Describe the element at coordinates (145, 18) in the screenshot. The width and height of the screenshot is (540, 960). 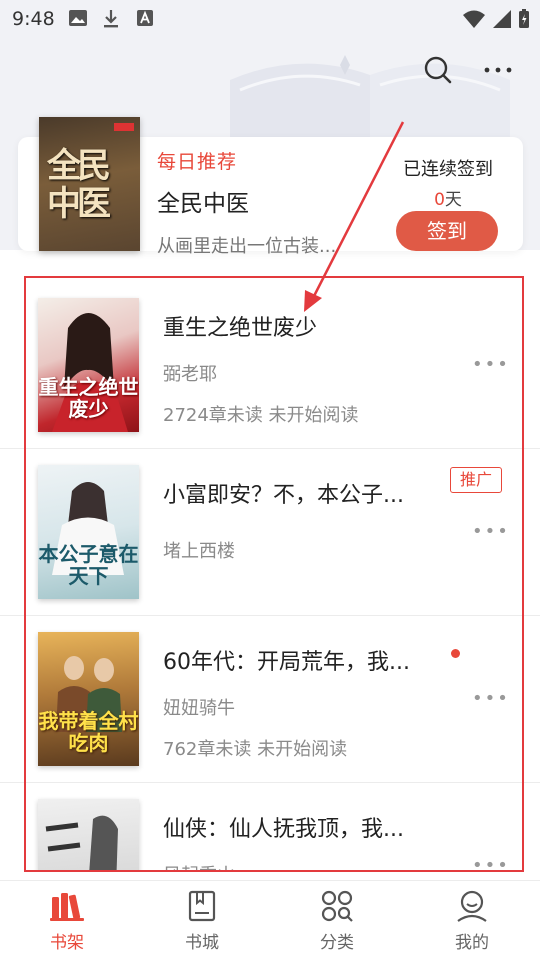
I see `text-notification-icon` at that location.